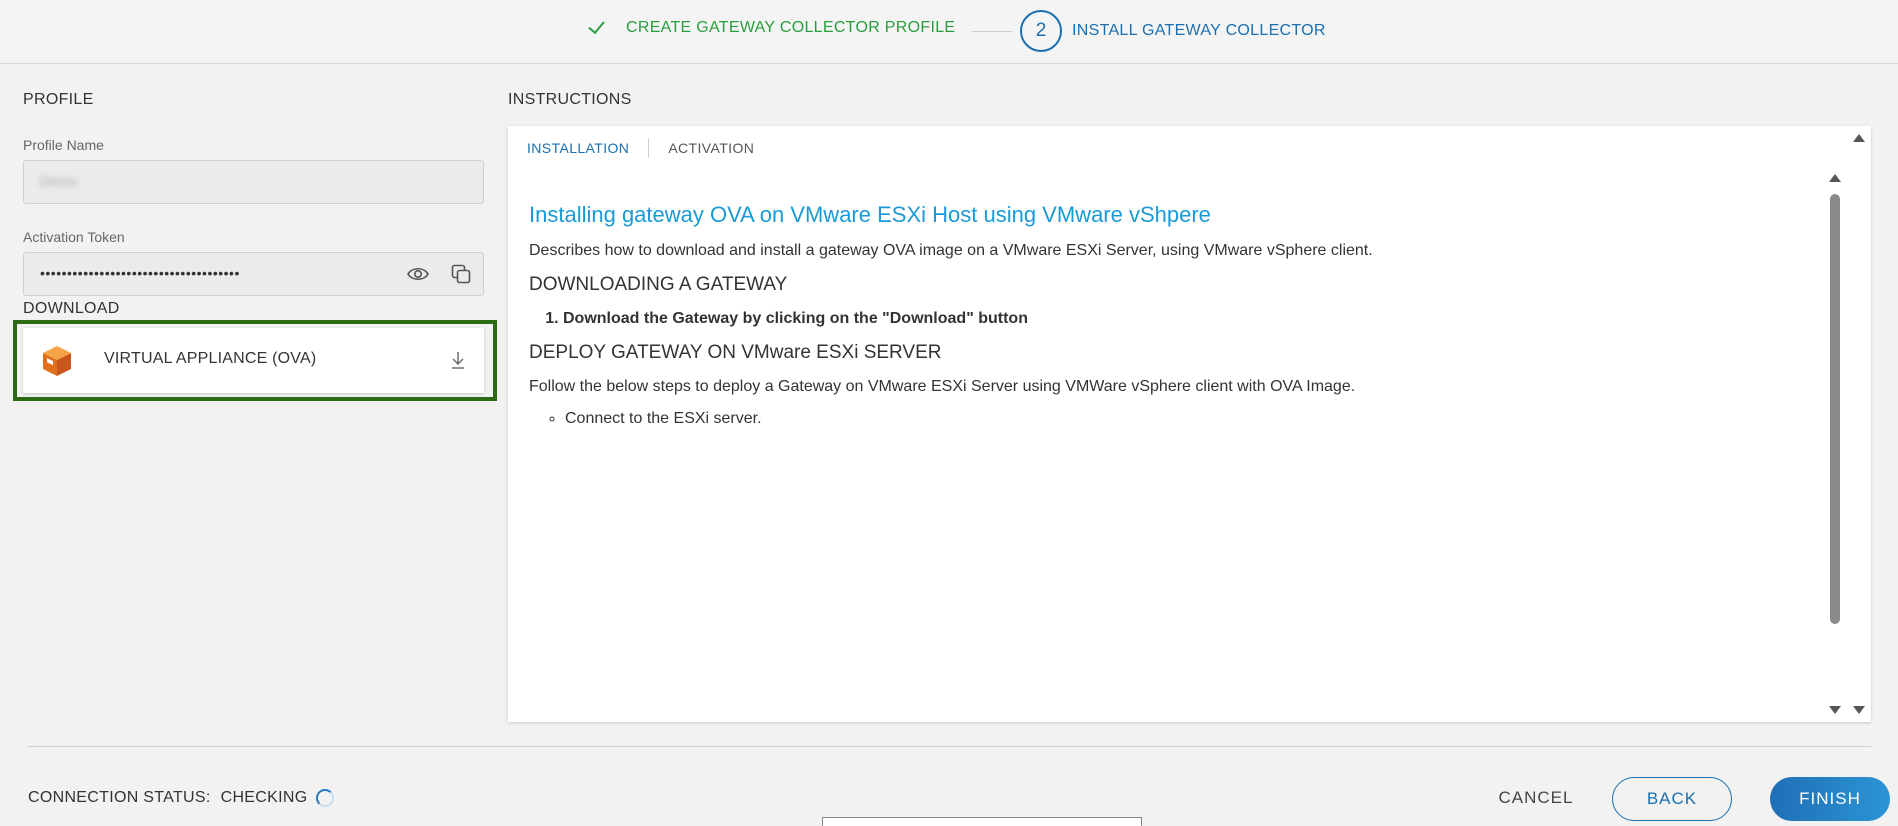  I want to click on outer-scroll-down-arrow, so click(1859, 710).